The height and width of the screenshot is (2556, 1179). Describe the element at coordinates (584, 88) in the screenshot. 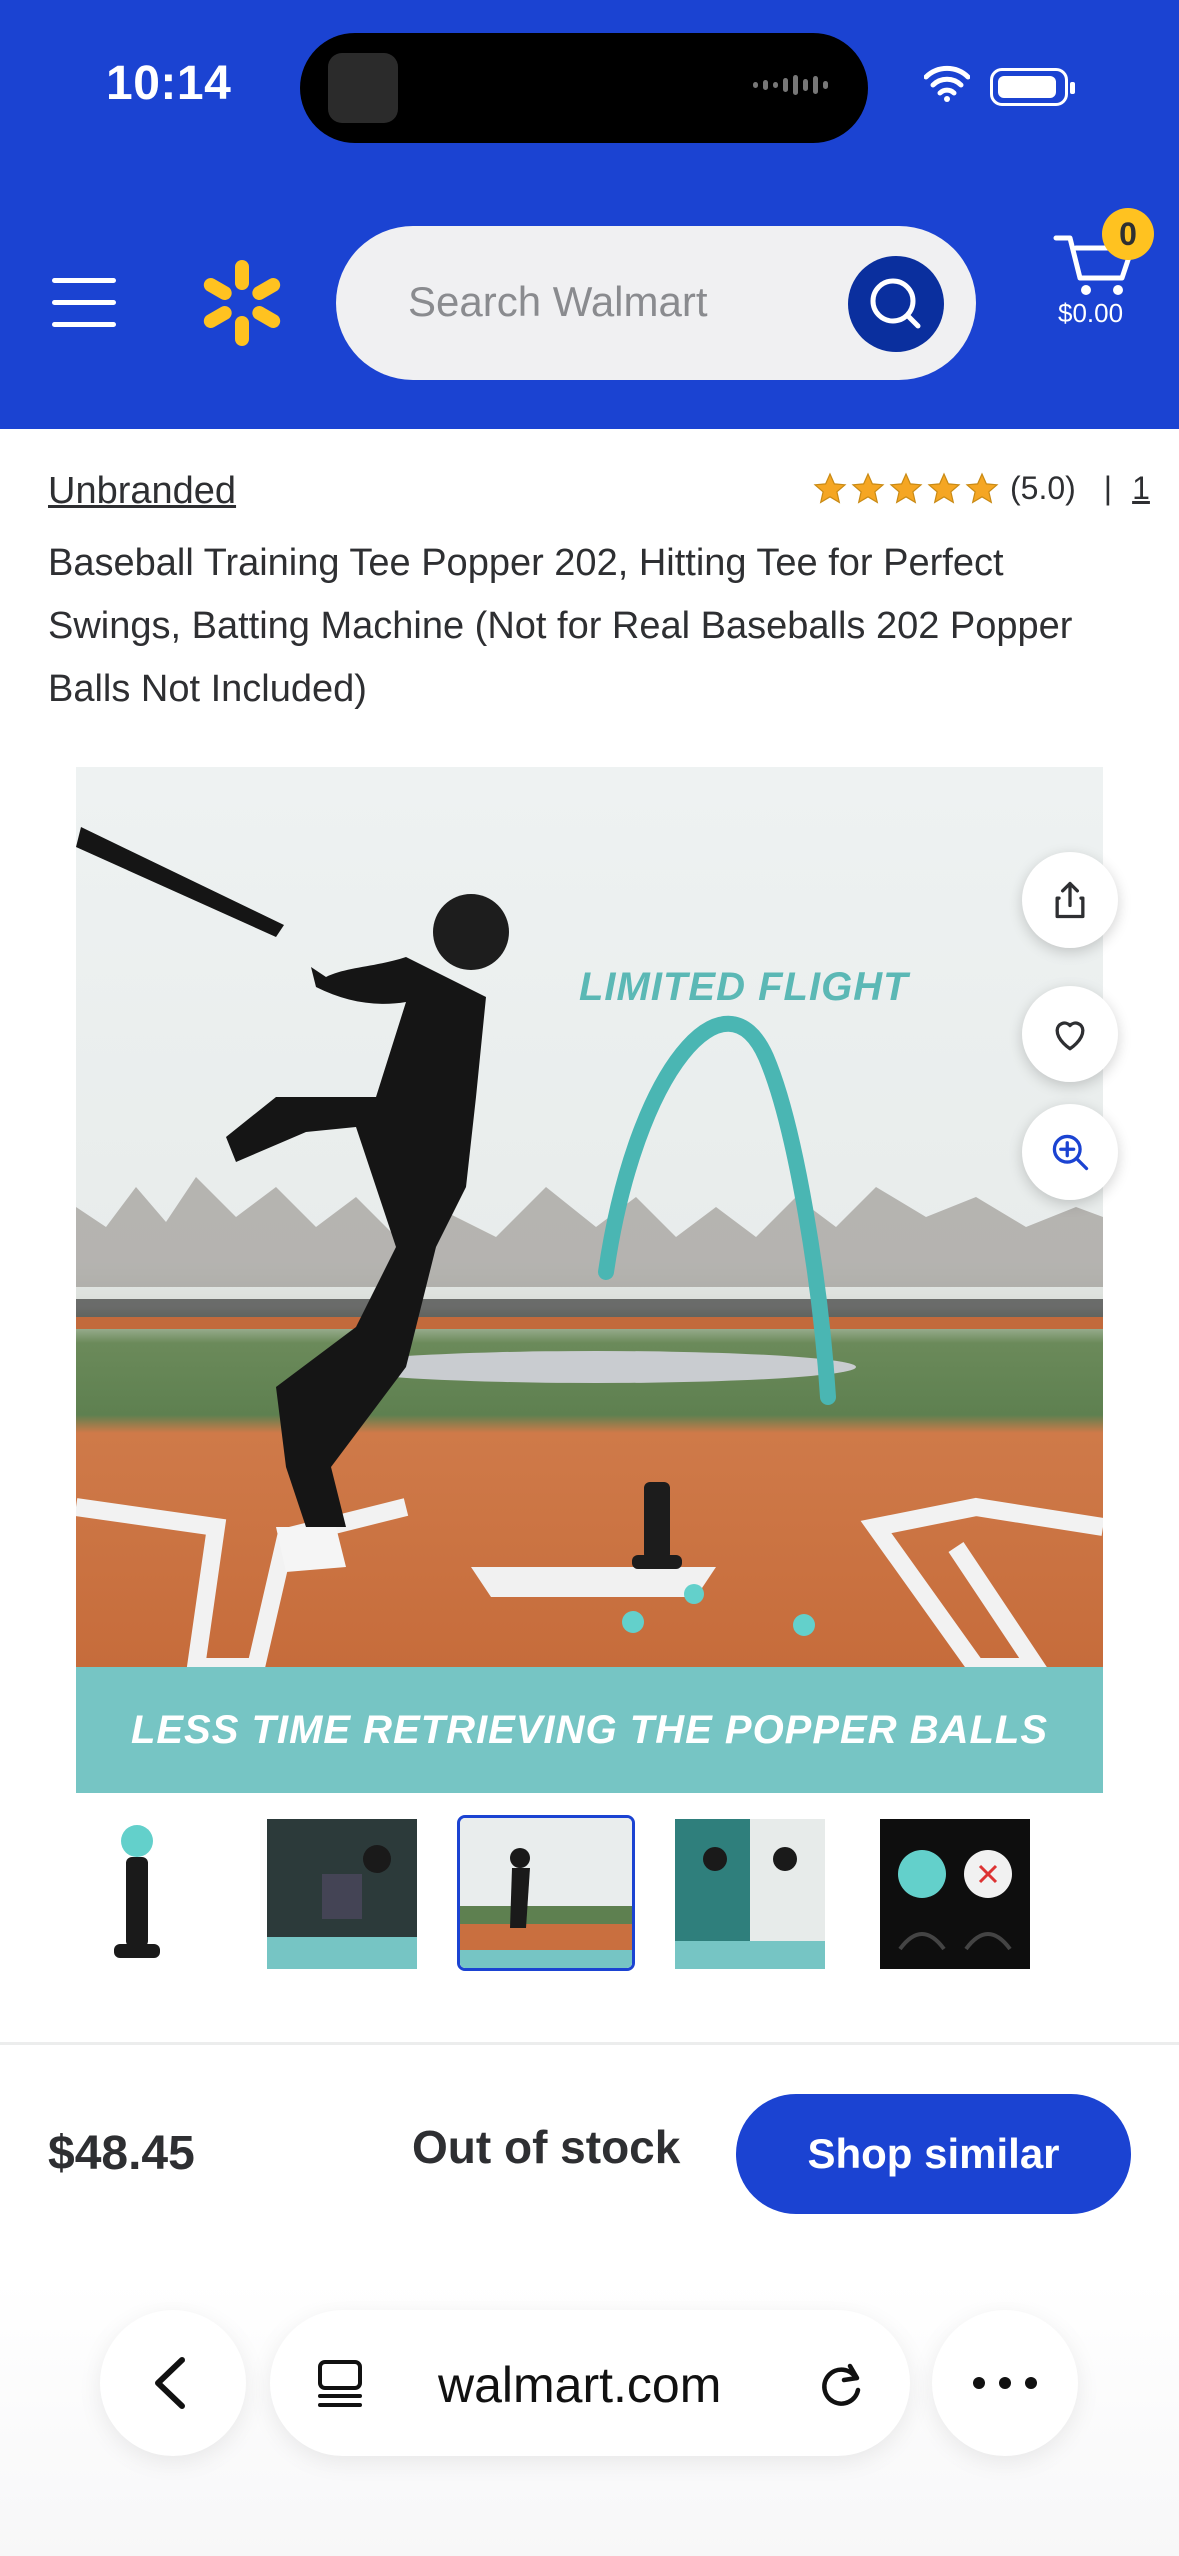

I see `dynamic-island` at that location.